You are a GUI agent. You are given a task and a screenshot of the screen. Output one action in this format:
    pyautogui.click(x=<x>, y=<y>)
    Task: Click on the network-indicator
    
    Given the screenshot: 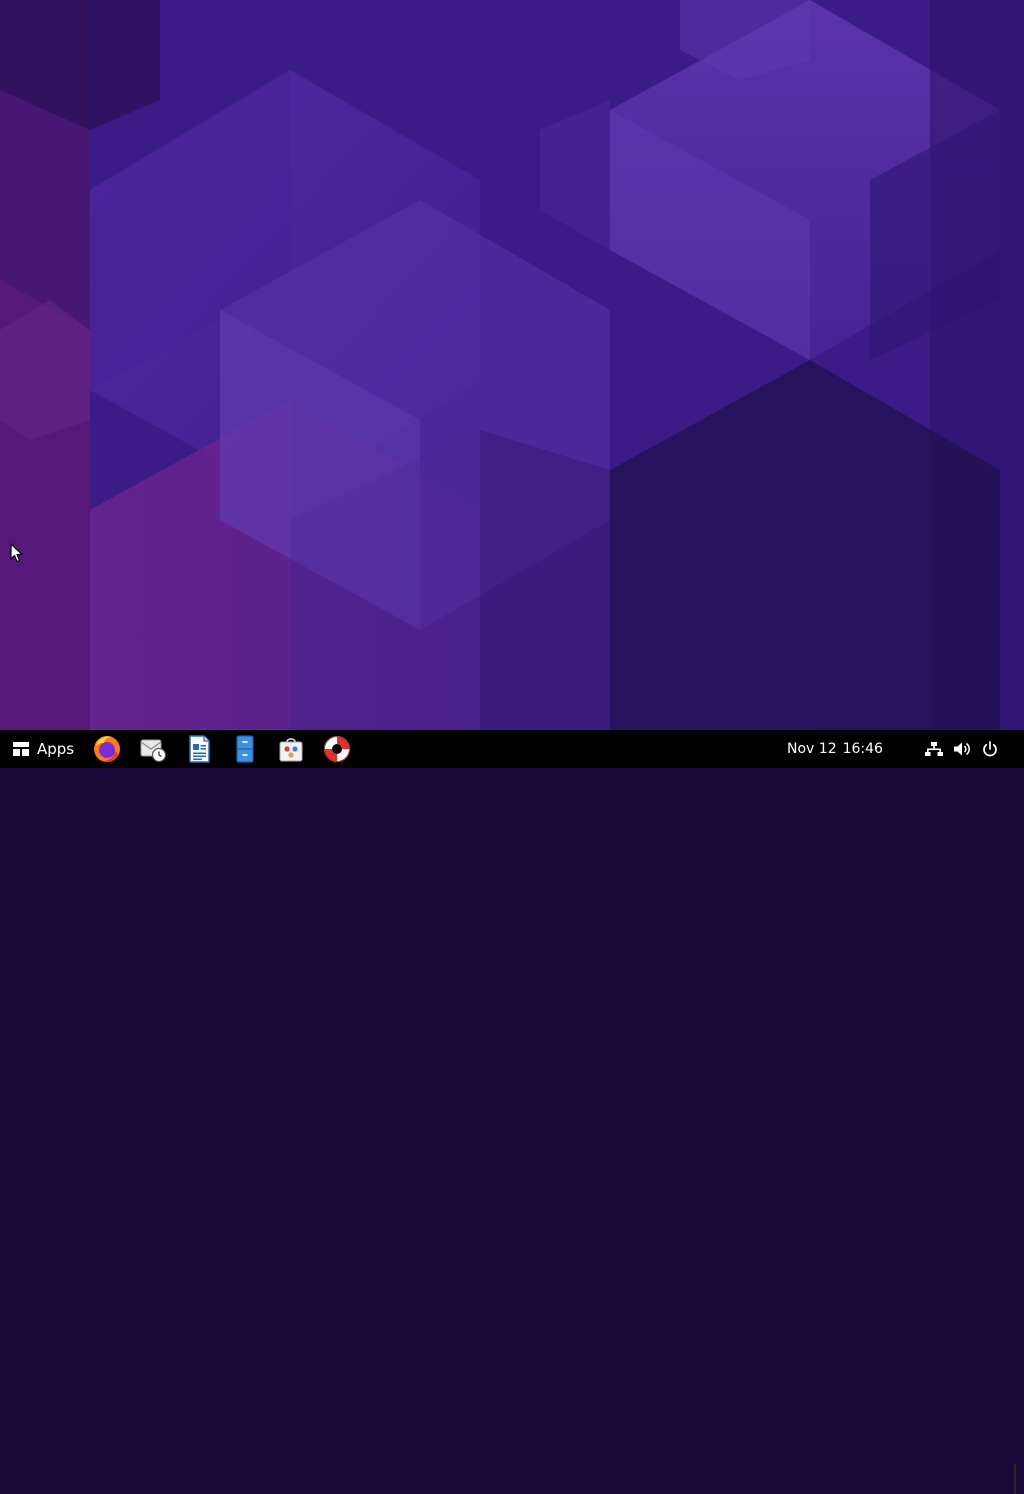 What is the action you would take?
    pyautogui.click(x=934, y=749)
    